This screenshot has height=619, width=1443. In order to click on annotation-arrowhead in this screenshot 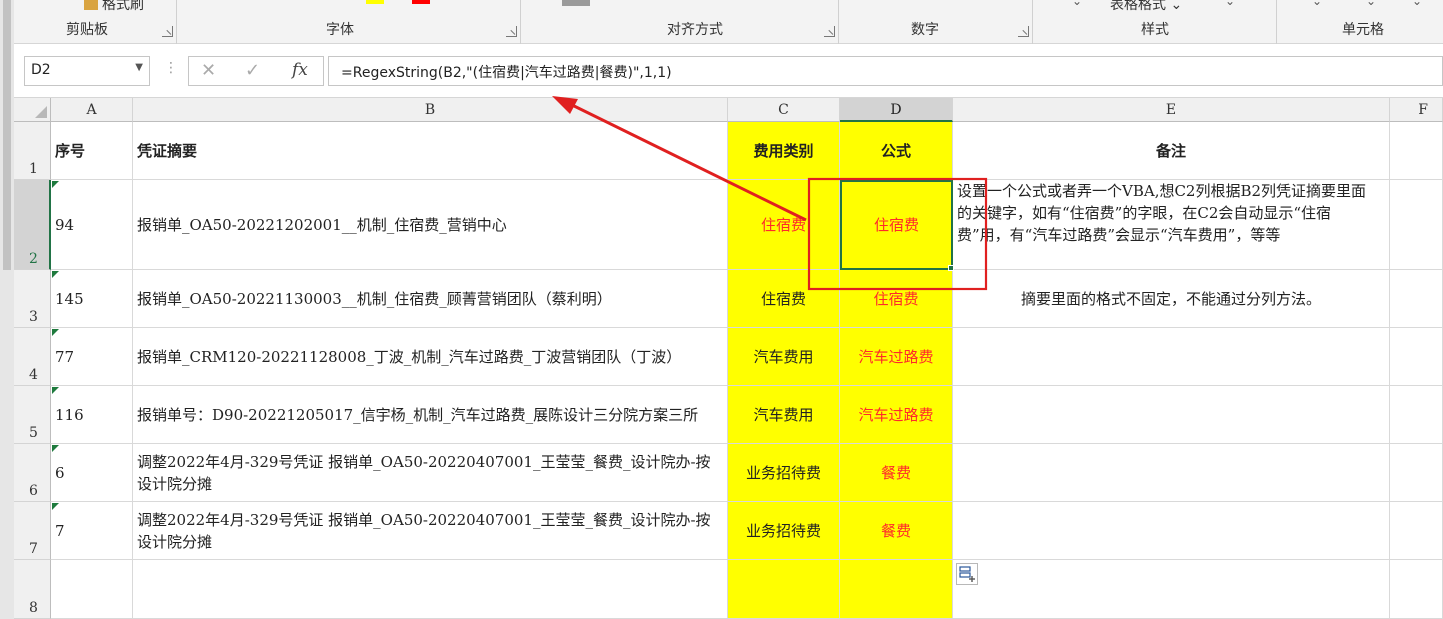, I will do `click(565, 105)`.